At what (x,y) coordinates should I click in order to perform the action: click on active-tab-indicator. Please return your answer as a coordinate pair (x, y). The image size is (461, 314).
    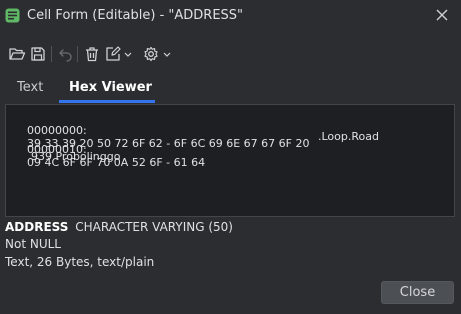
    Looking at the image, I should click on (107, 101).